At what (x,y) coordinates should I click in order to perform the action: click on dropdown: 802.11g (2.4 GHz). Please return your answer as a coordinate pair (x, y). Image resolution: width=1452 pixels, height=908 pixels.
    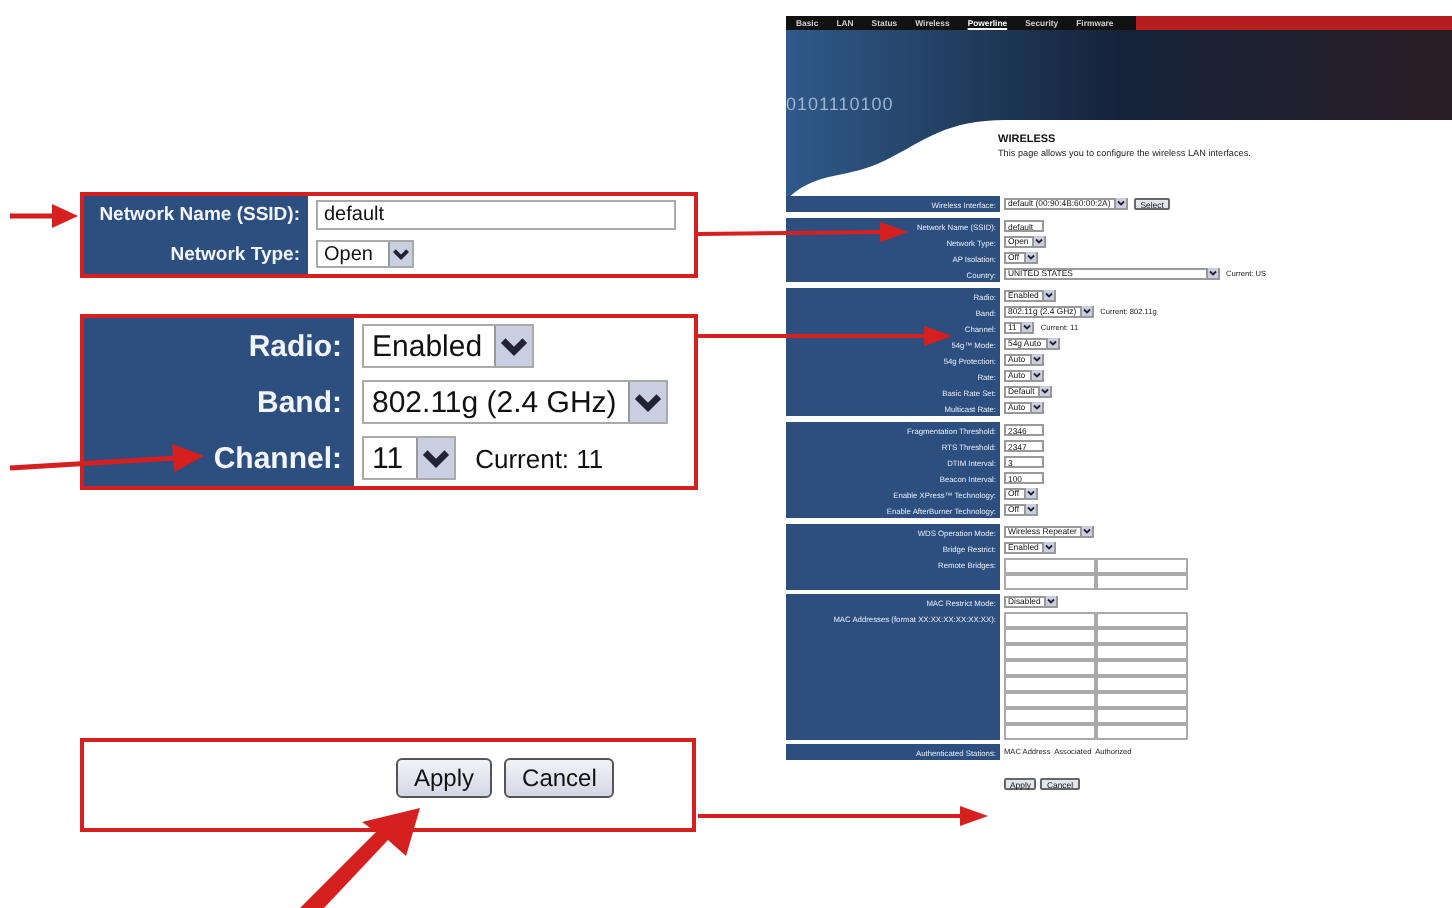
    Looking at the image, I should click on (515, 402).